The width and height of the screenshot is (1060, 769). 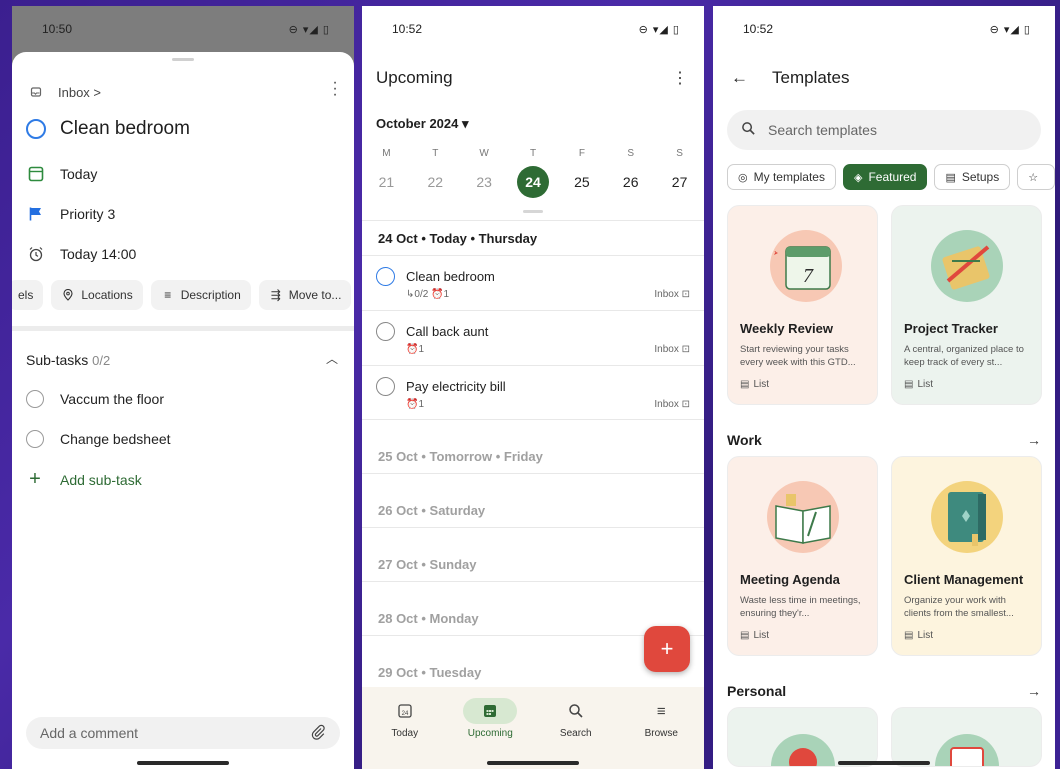 I want to click on day-cell: S 27, so click(x=679, y=173).